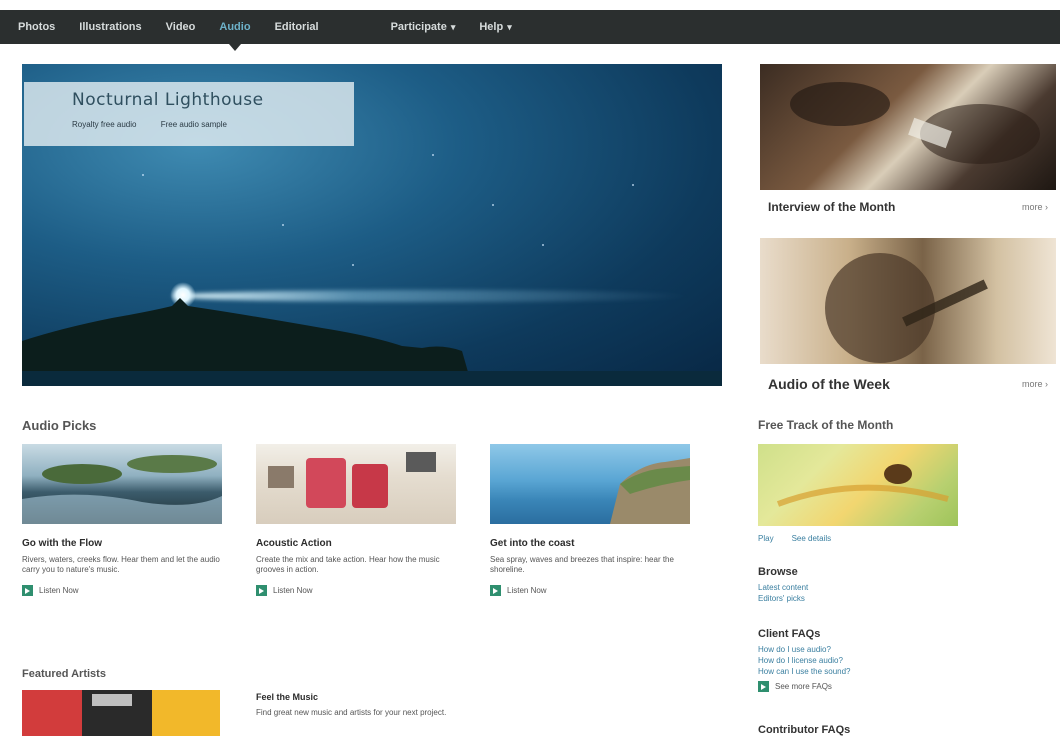 Image resolution: width=1060 pixels, height=736 pixels. I want to click on browse-title: Browse, so click(778, 572).